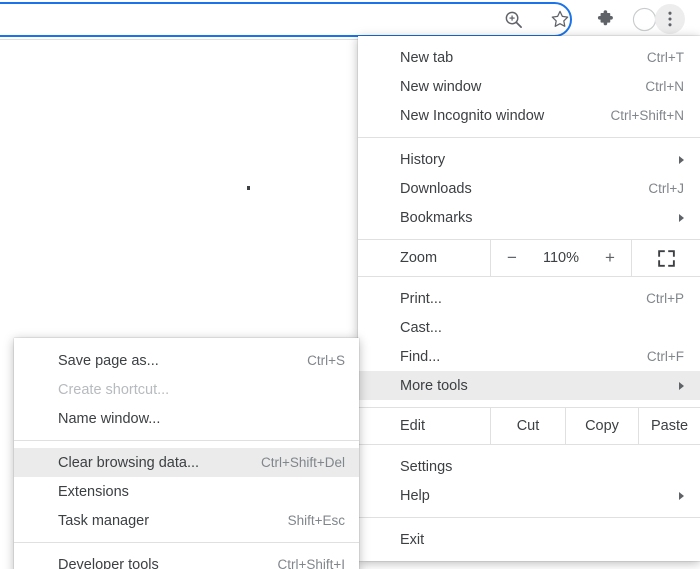  Describe the element at coordinates (560, 258) in the screenshot. I see `zoom-level-value: 110%` at that location.